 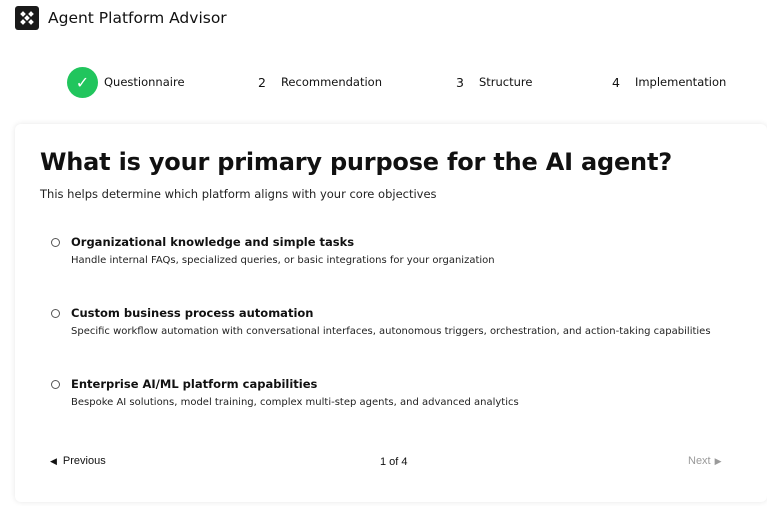 I want to click on step-number: 3, so click(x=460, y=82).